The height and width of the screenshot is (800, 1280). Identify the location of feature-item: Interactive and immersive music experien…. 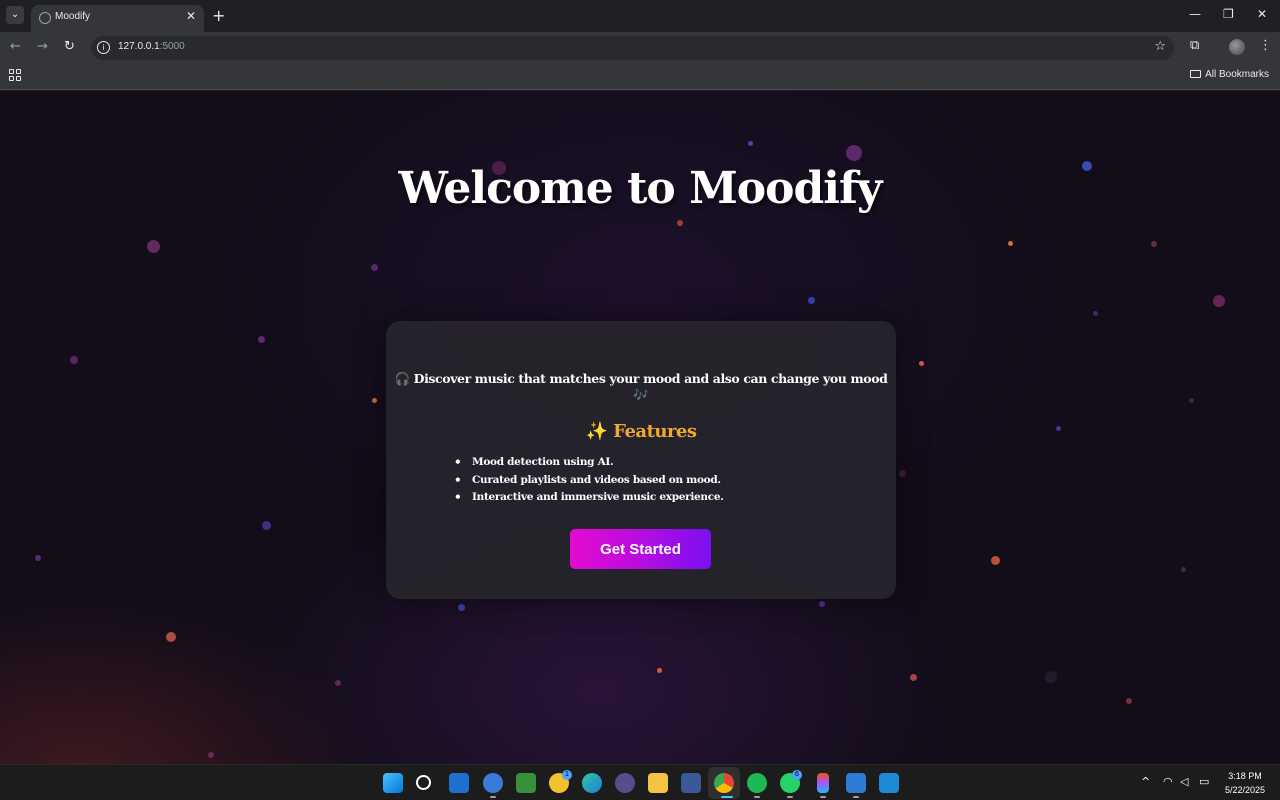
(589, 499).